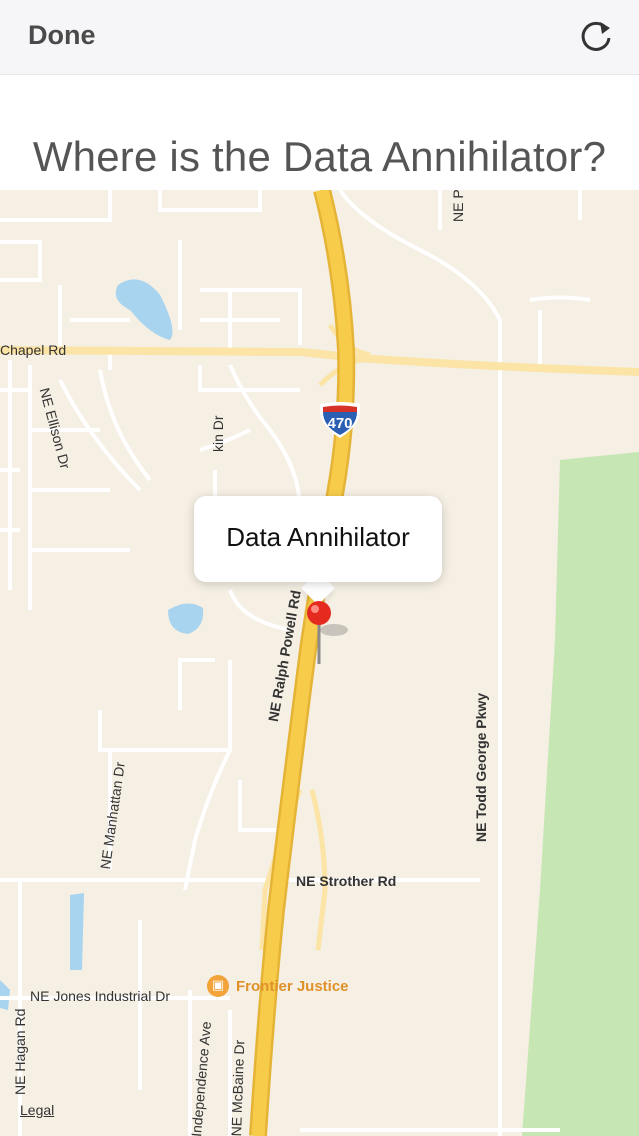 The width and height of the screenshot is (639, 1136). I want to click on map-pin-icon, so click(329, 636).